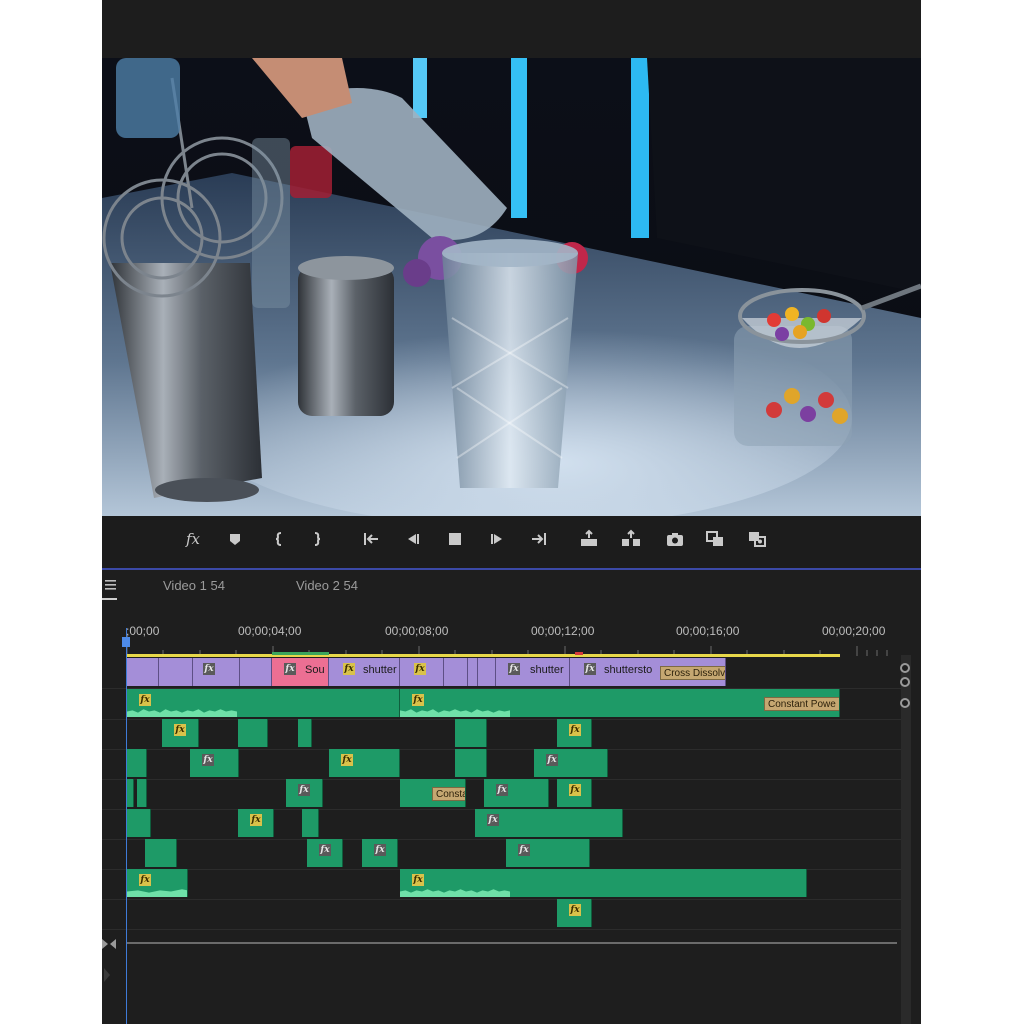 The image size is (1024, 1024). What do you see at coordinates (300, 672) in the screenshot?
I see `video-clip: fx Sou` at bounding box center [300, 672].